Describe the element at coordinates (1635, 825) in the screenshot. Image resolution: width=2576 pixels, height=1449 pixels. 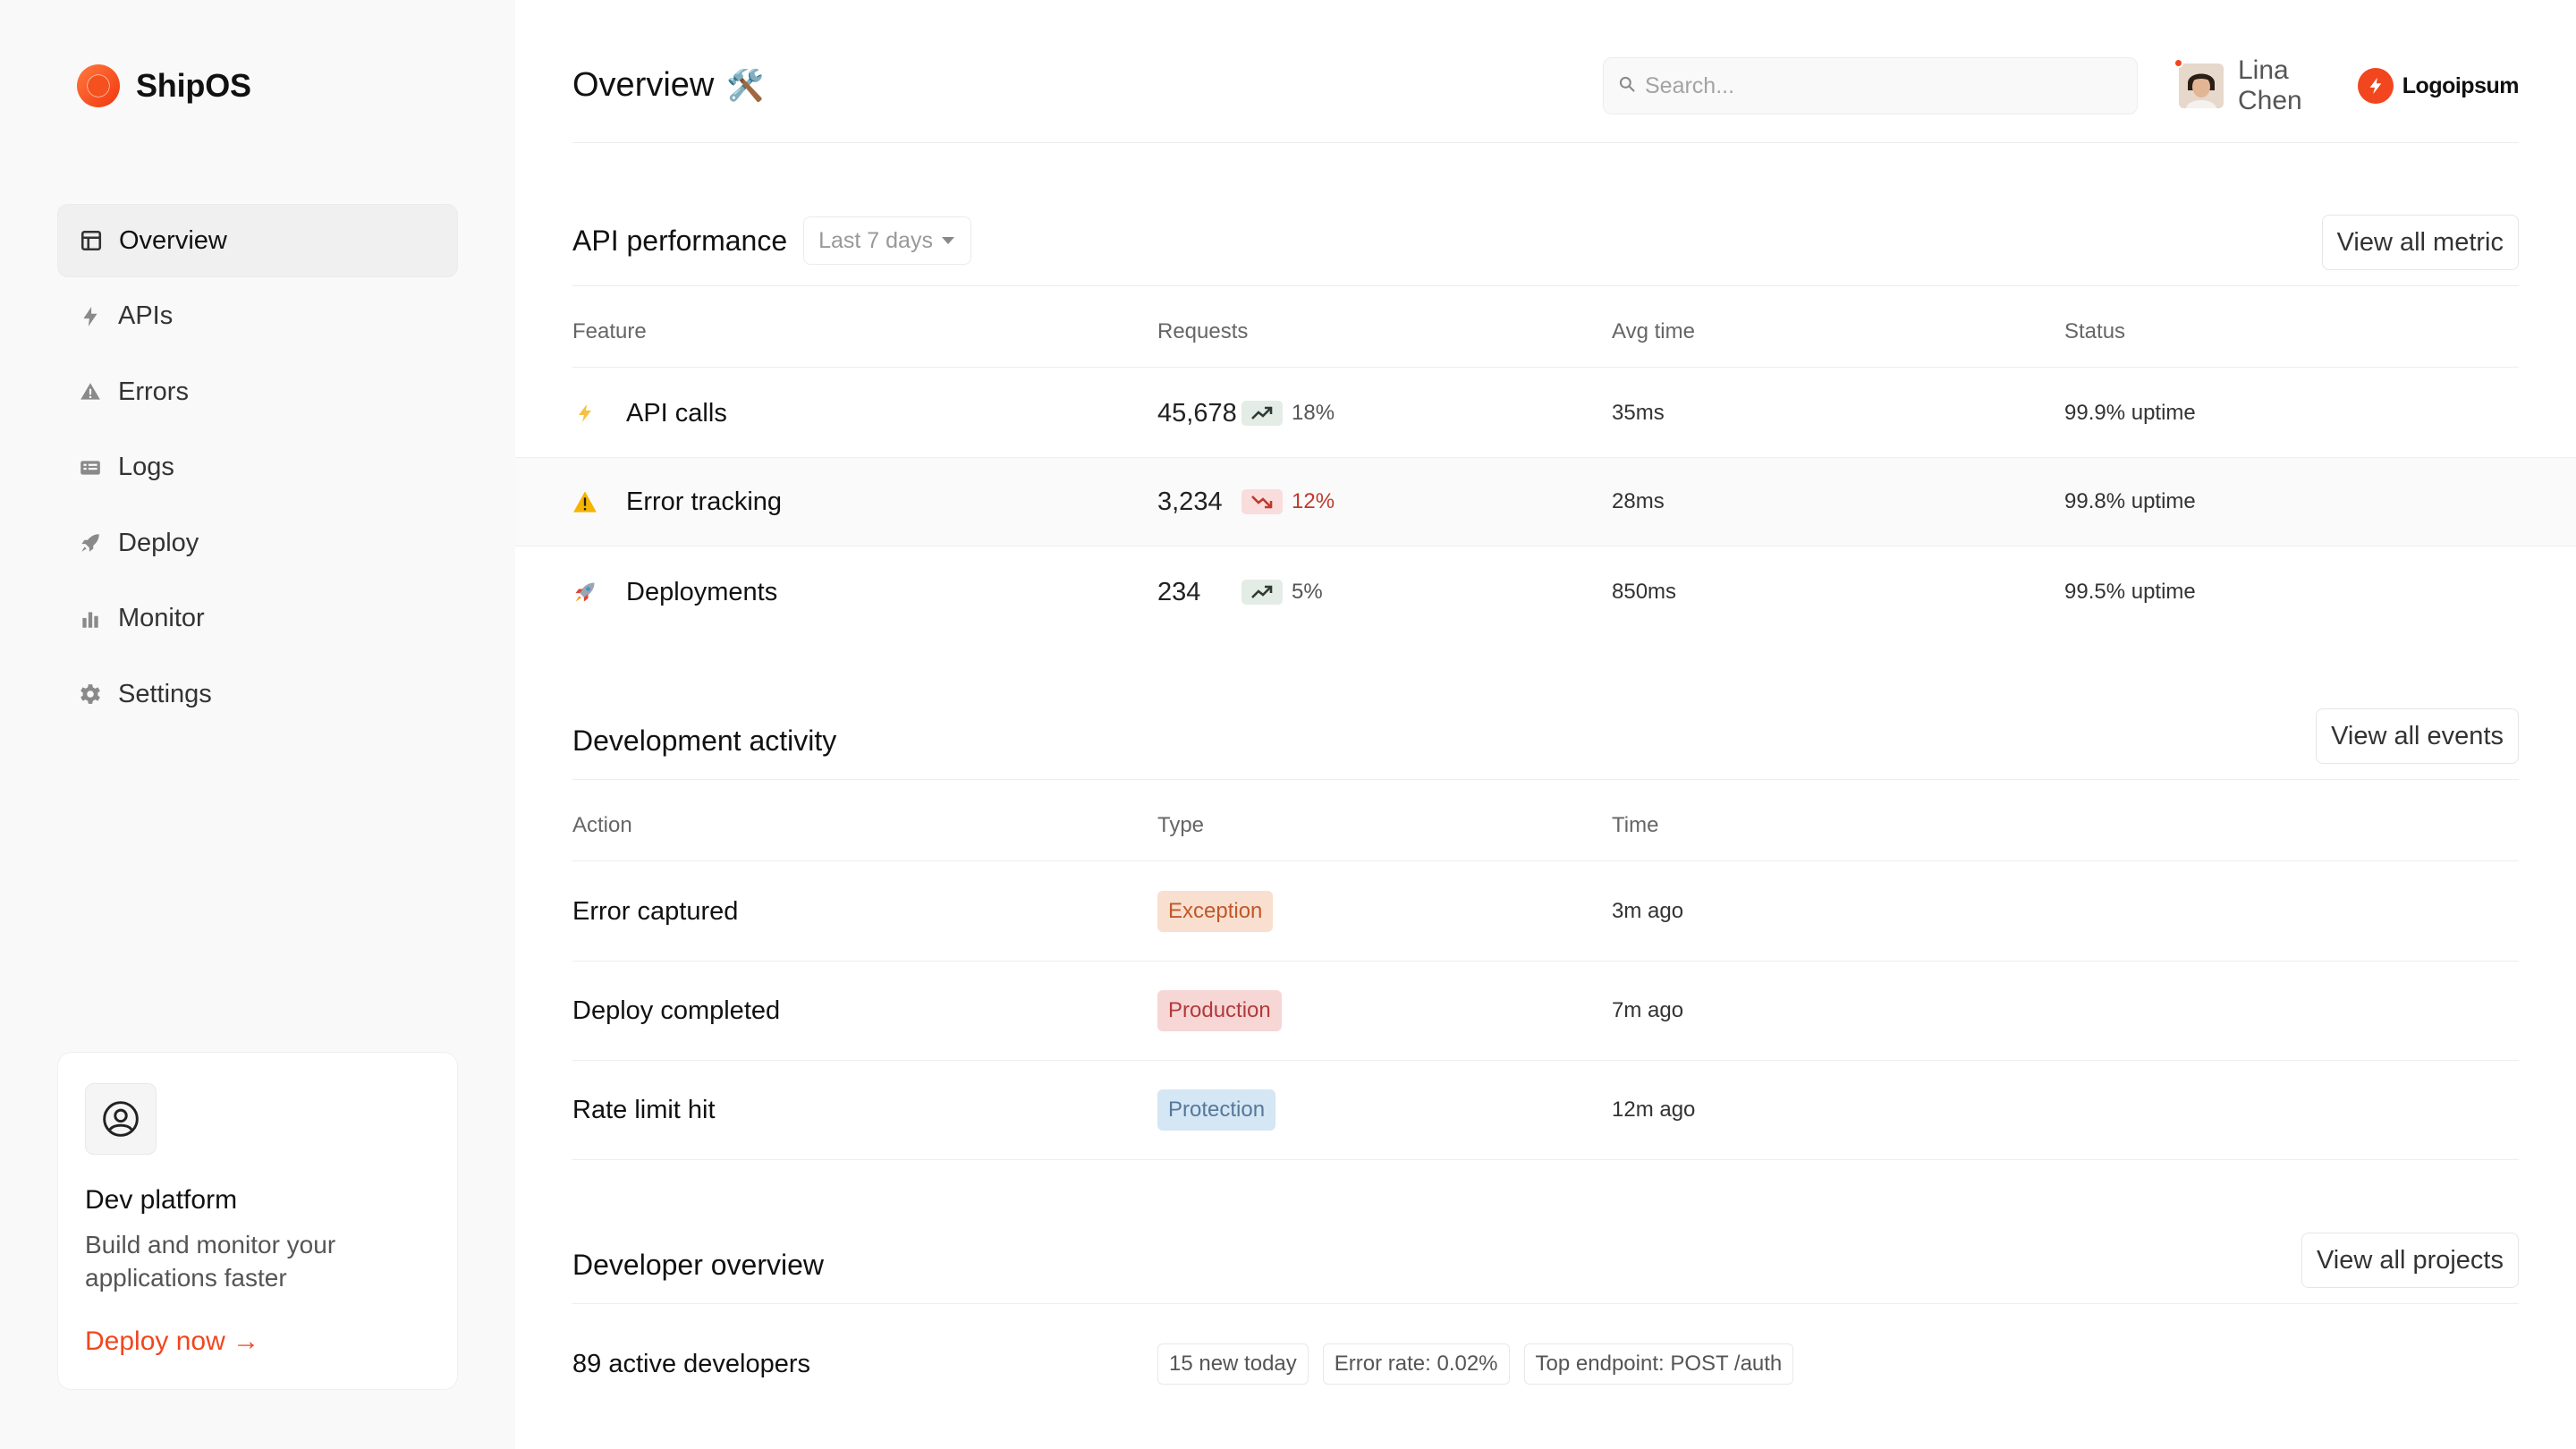
I see `column-header-time: Time` at that location.